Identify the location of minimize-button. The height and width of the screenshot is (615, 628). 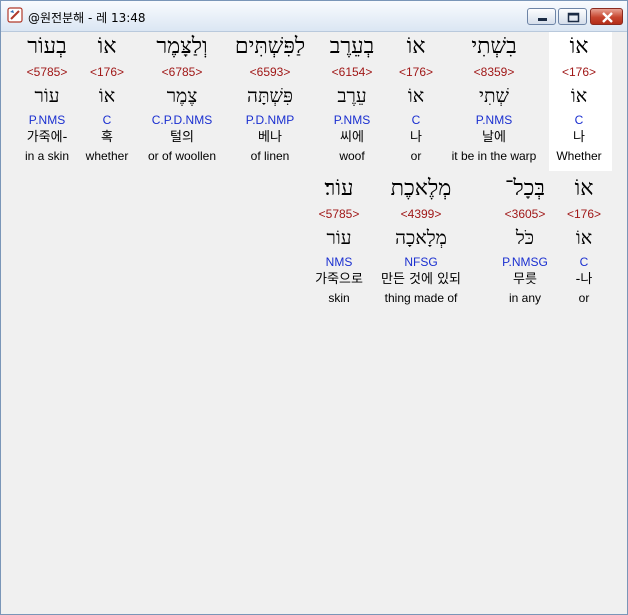
(541, 16).